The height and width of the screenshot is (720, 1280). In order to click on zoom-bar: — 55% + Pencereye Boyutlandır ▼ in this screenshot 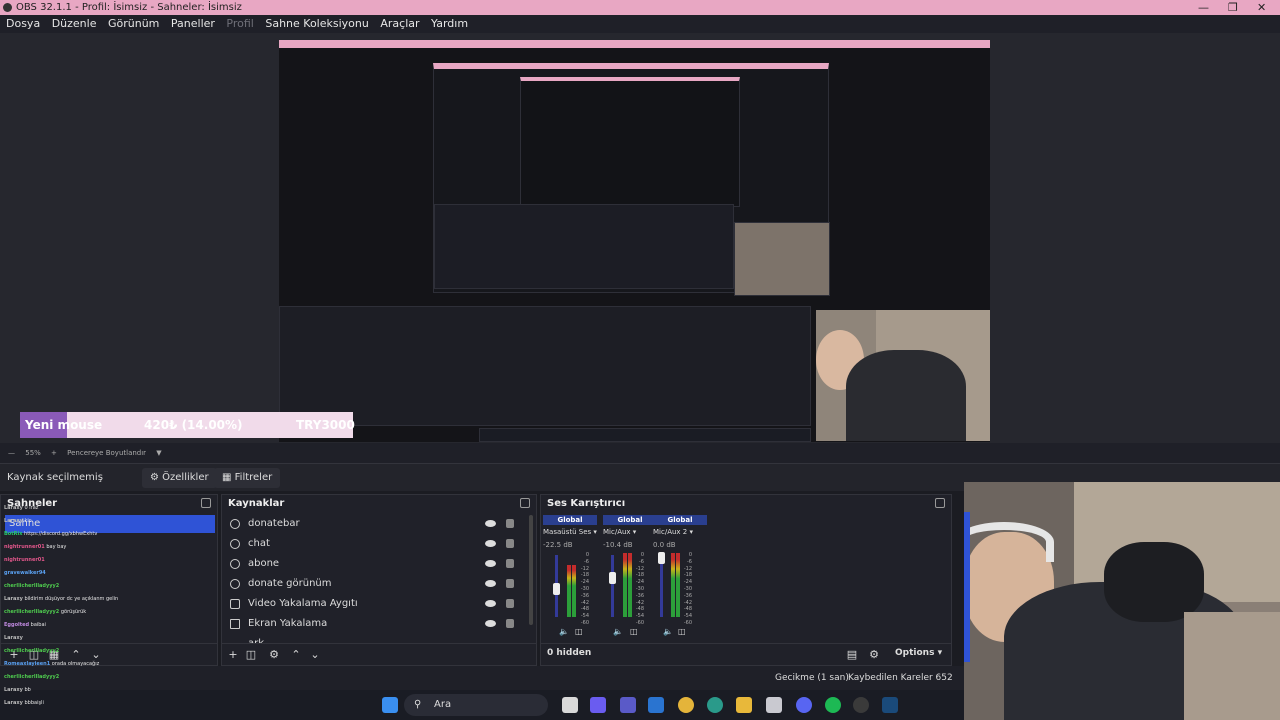, I will do `click(640, 453)`.